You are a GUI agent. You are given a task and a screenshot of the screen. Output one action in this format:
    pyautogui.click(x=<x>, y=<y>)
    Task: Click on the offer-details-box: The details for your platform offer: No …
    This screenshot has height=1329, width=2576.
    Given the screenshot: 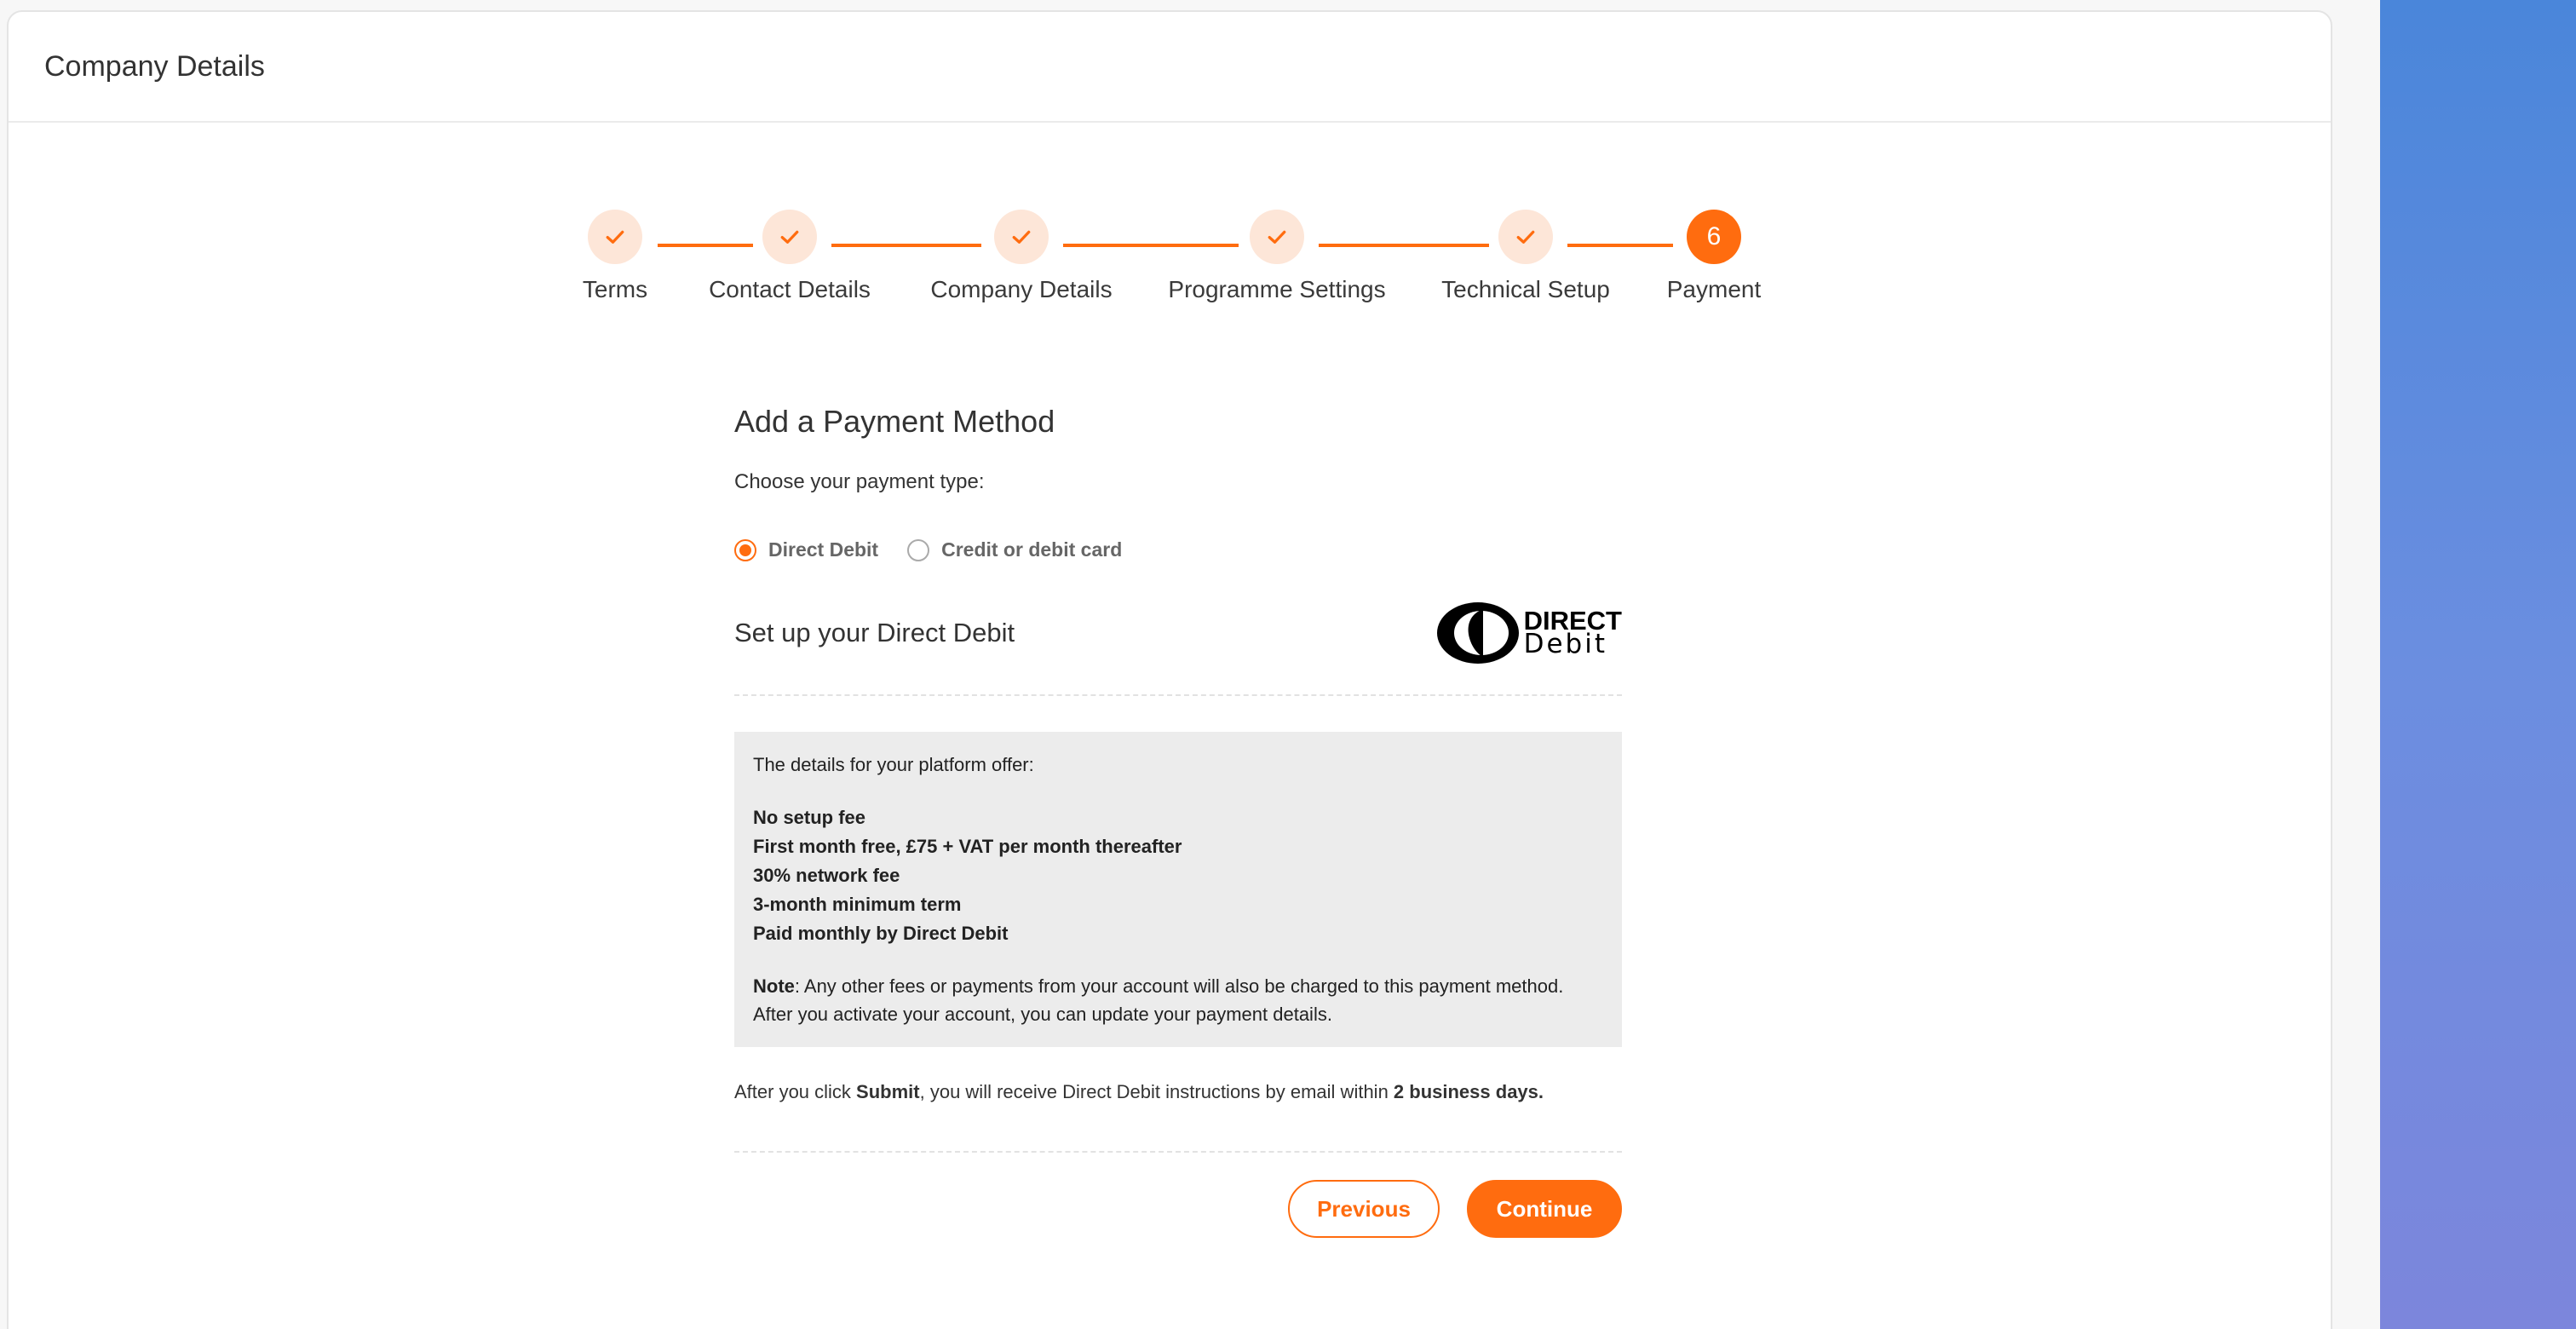 What is the action you would take?
    pyautogui.click(x=1178, y=889)
    